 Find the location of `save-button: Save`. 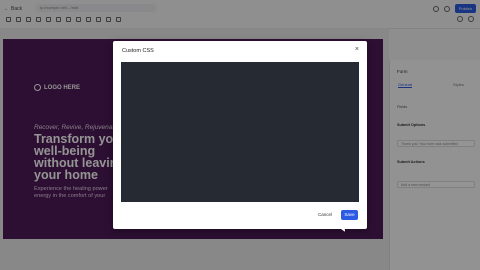

save-button: Save is located at coordinates (349, 215).